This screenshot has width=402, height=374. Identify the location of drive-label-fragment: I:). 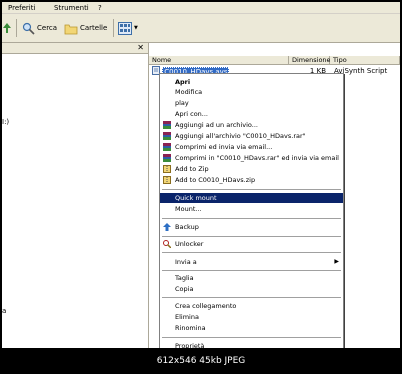
(5, 122).